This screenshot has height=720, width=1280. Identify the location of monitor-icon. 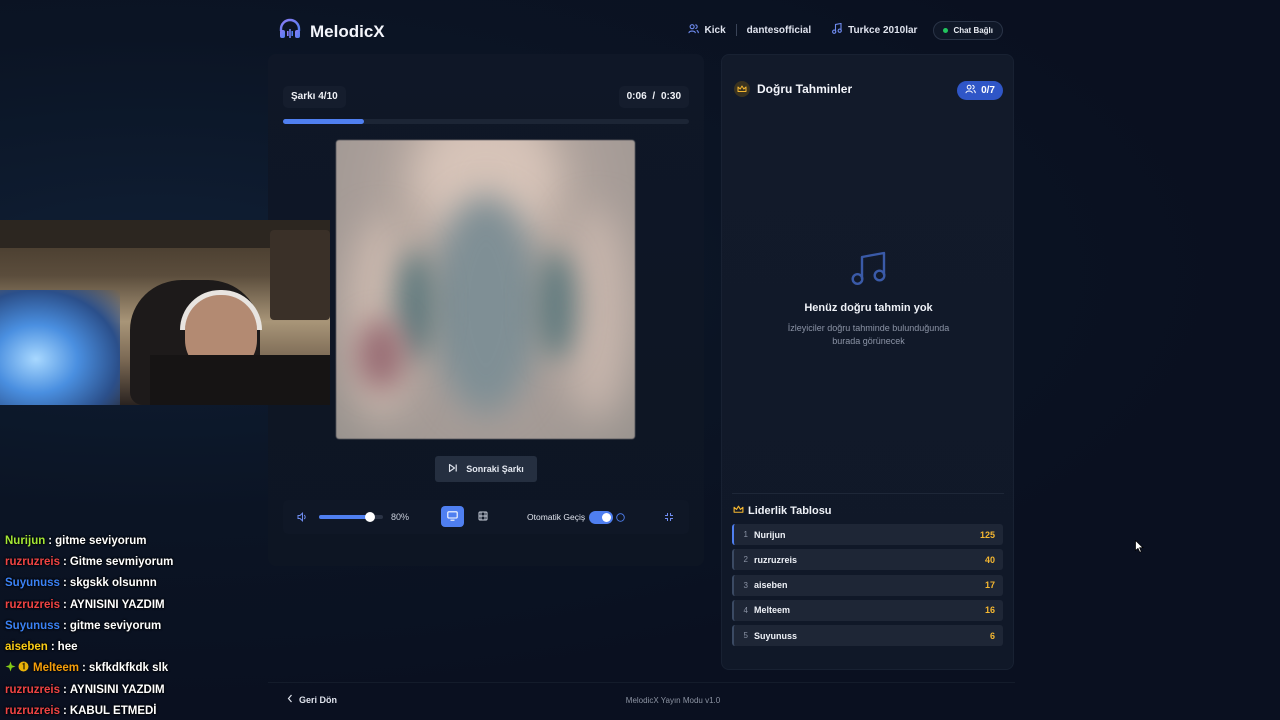
(452, 517).